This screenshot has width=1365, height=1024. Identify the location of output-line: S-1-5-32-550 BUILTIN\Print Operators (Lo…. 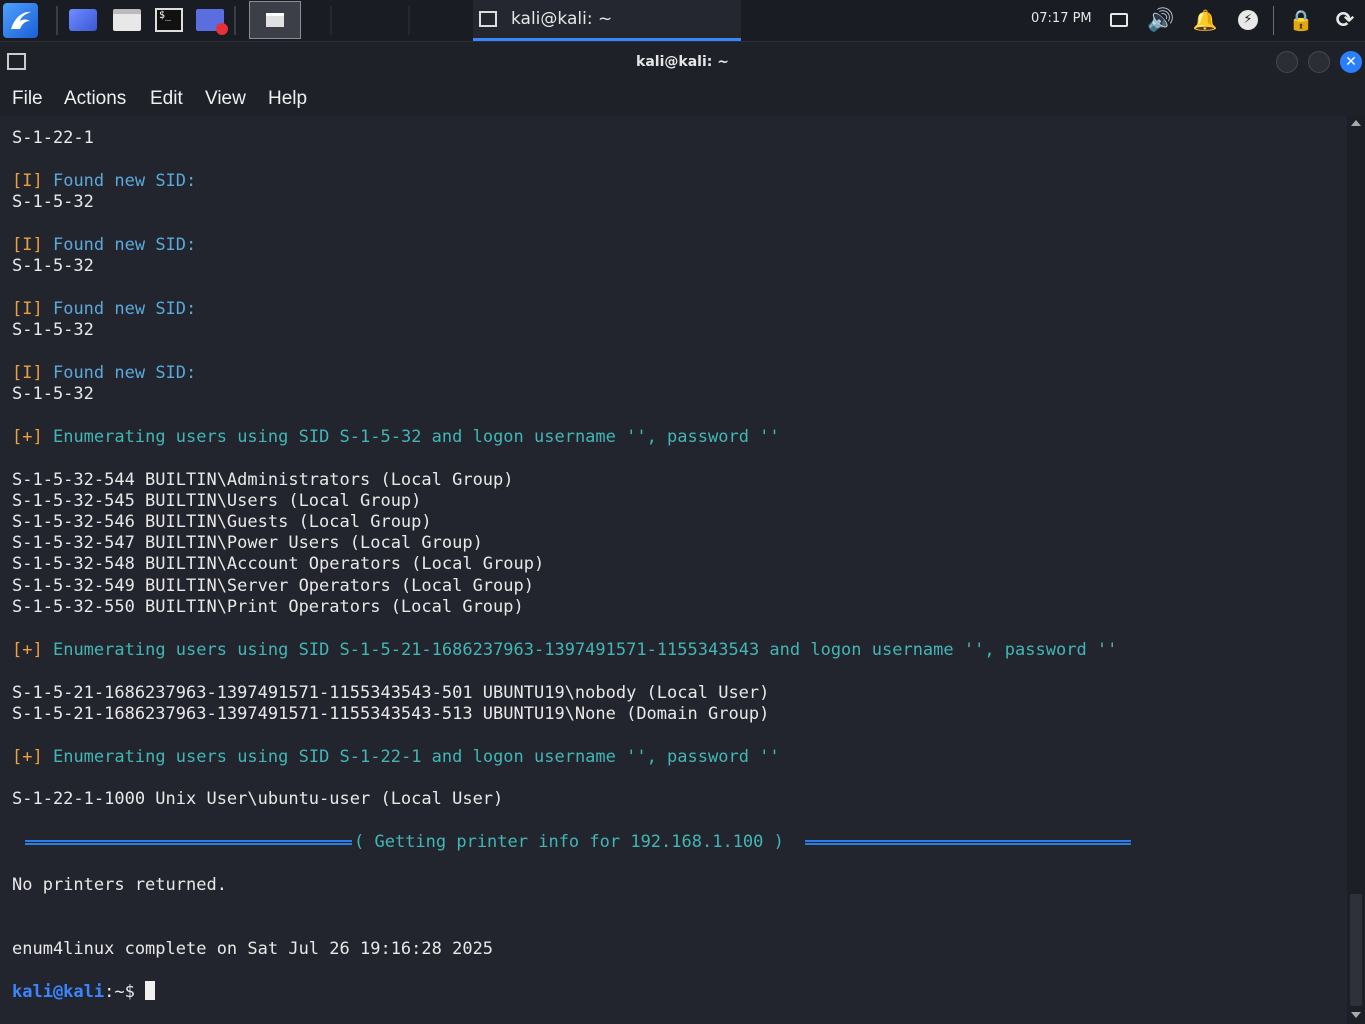
(268, 607).